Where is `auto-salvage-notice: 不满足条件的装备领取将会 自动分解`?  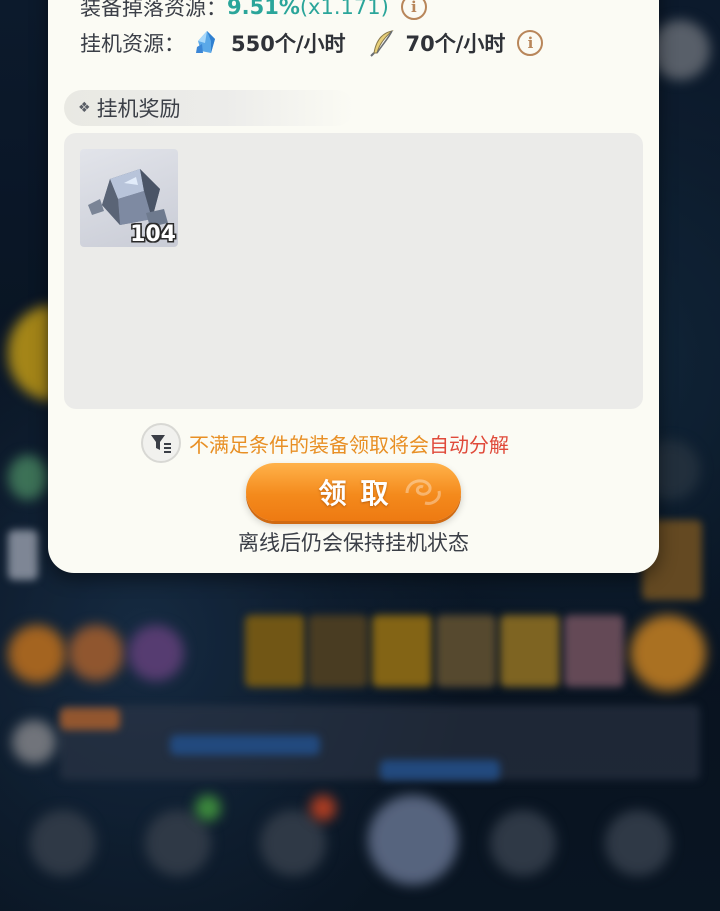
auto-salvage-notice: 不满足条件的装备领取将会 自动分解 is located at coordinates (325, 443).